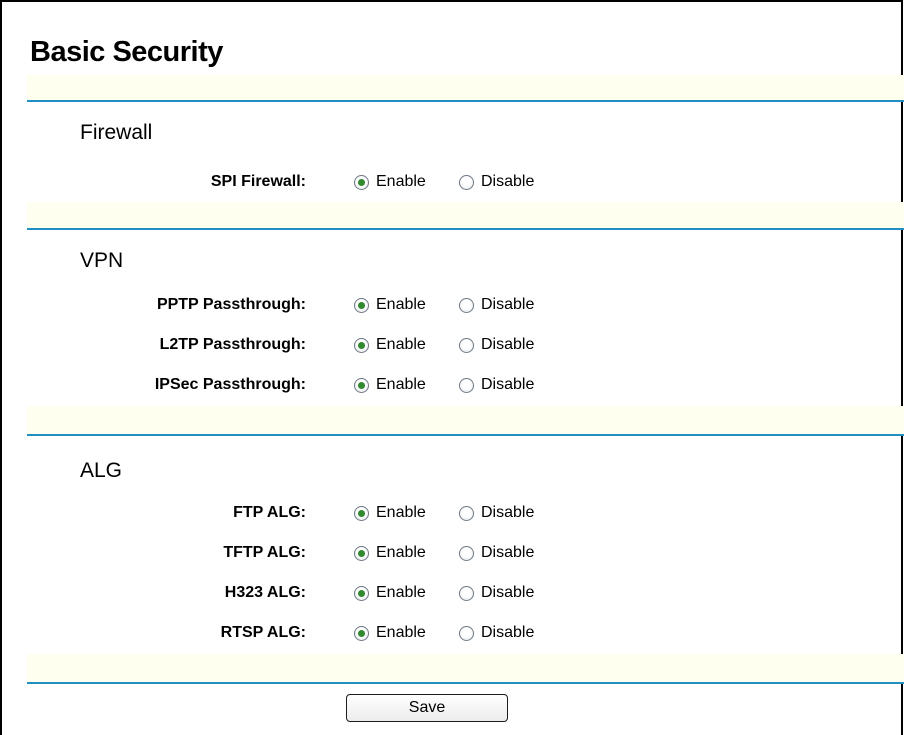 This screenshot has width=906, height=735. I want to click on radio-disable-rtsp-alg, so click(466, 633).